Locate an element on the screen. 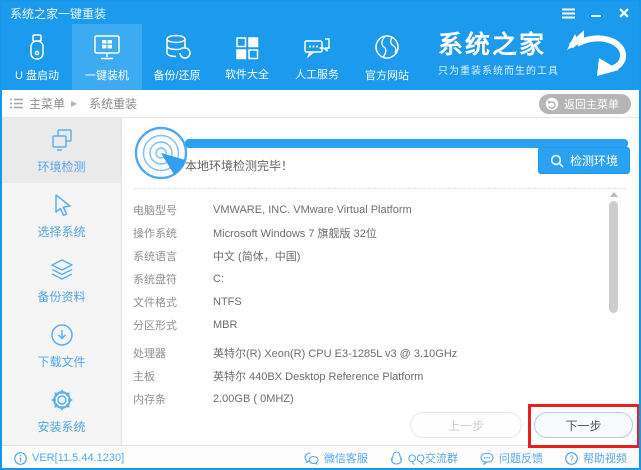 The width and height of the screenshot is (641, 470). undo-arrow-icon is located at coordinates (552, 104).